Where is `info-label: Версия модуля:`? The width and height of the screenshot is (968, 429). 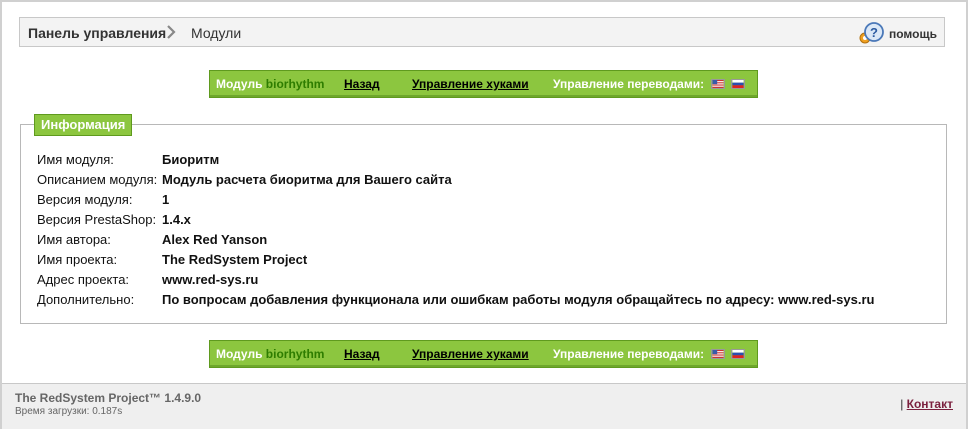
info-label: Версия модуля: is located at coordinates (85, 199).